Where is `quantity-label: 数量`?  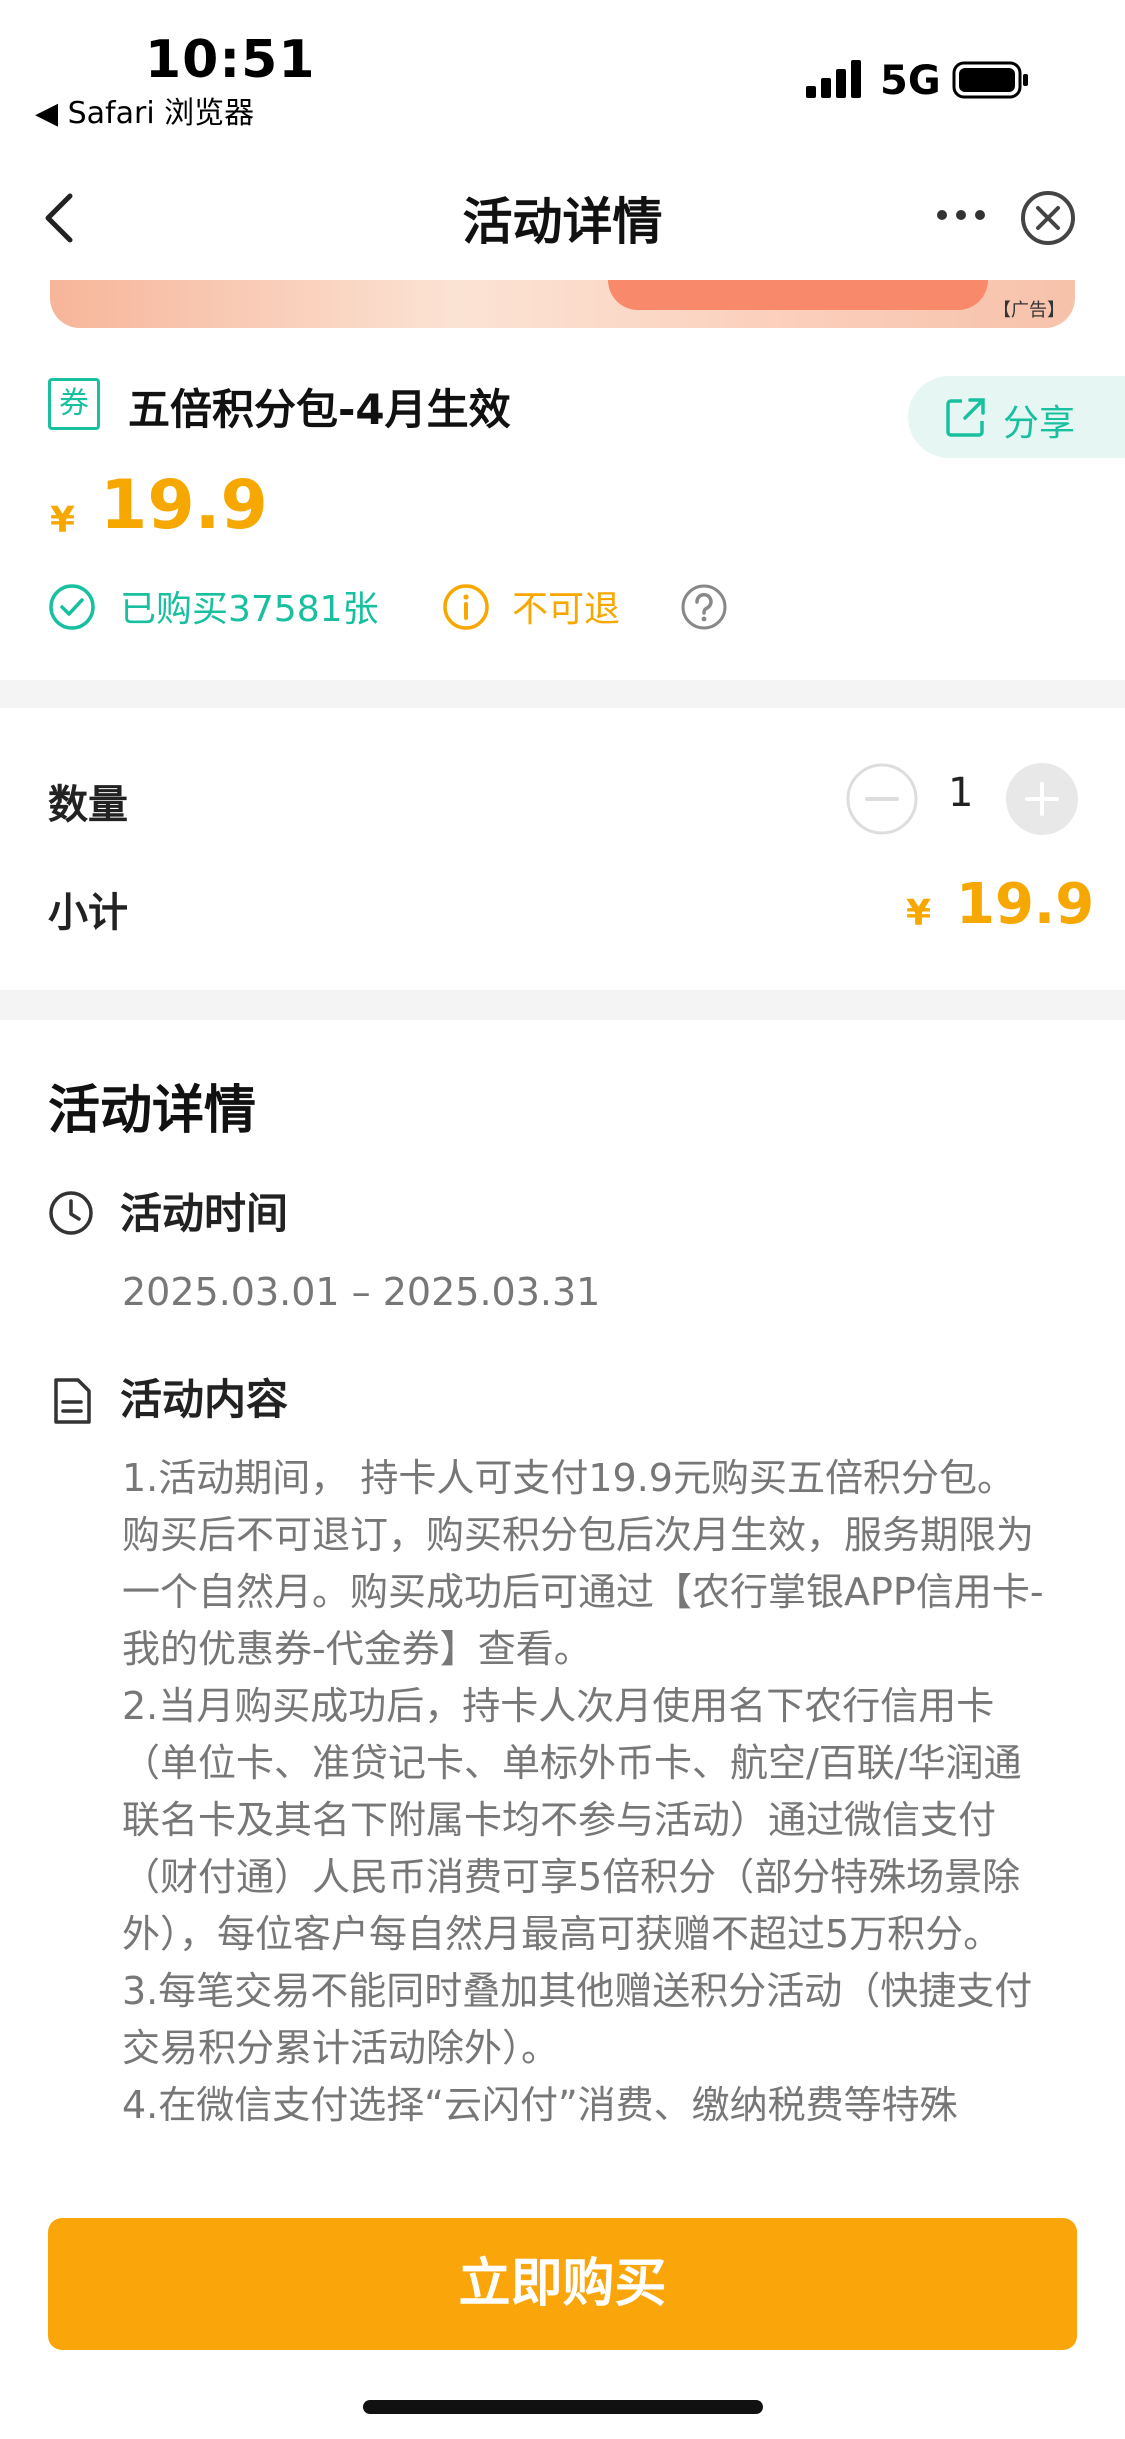 quantity-label: 数量 is located at coordinates (88, 805).